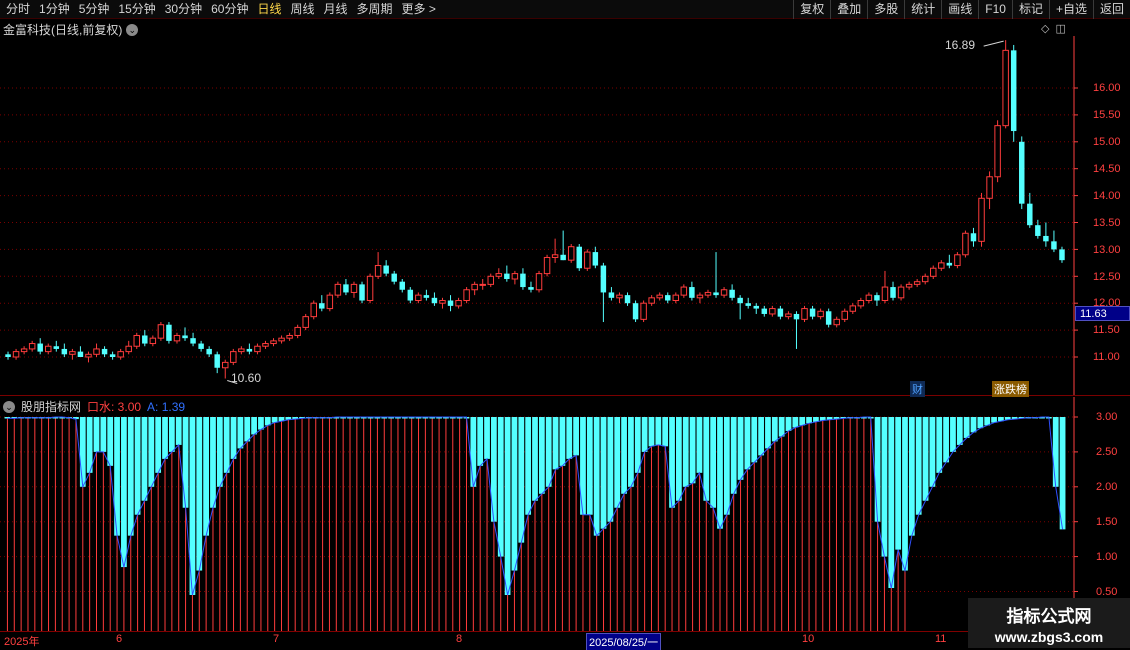  Describe the element at coordinates (885, 9) in the screenshot. I see `multi-stock-button: 多股` at that location.